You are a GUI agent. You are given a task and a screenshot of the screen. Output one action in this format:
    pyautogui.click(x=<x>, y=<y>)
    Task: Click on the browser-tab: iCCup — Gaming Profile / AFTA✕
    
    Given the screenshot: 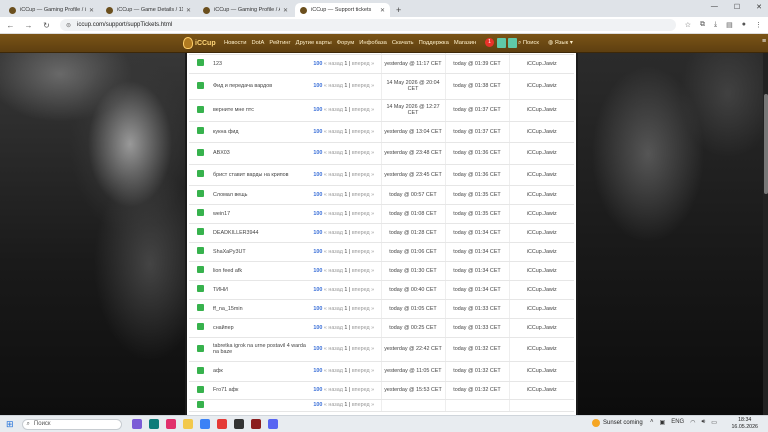 What is the action you would take?
    pyautogui.click(x=245, y=10)
    